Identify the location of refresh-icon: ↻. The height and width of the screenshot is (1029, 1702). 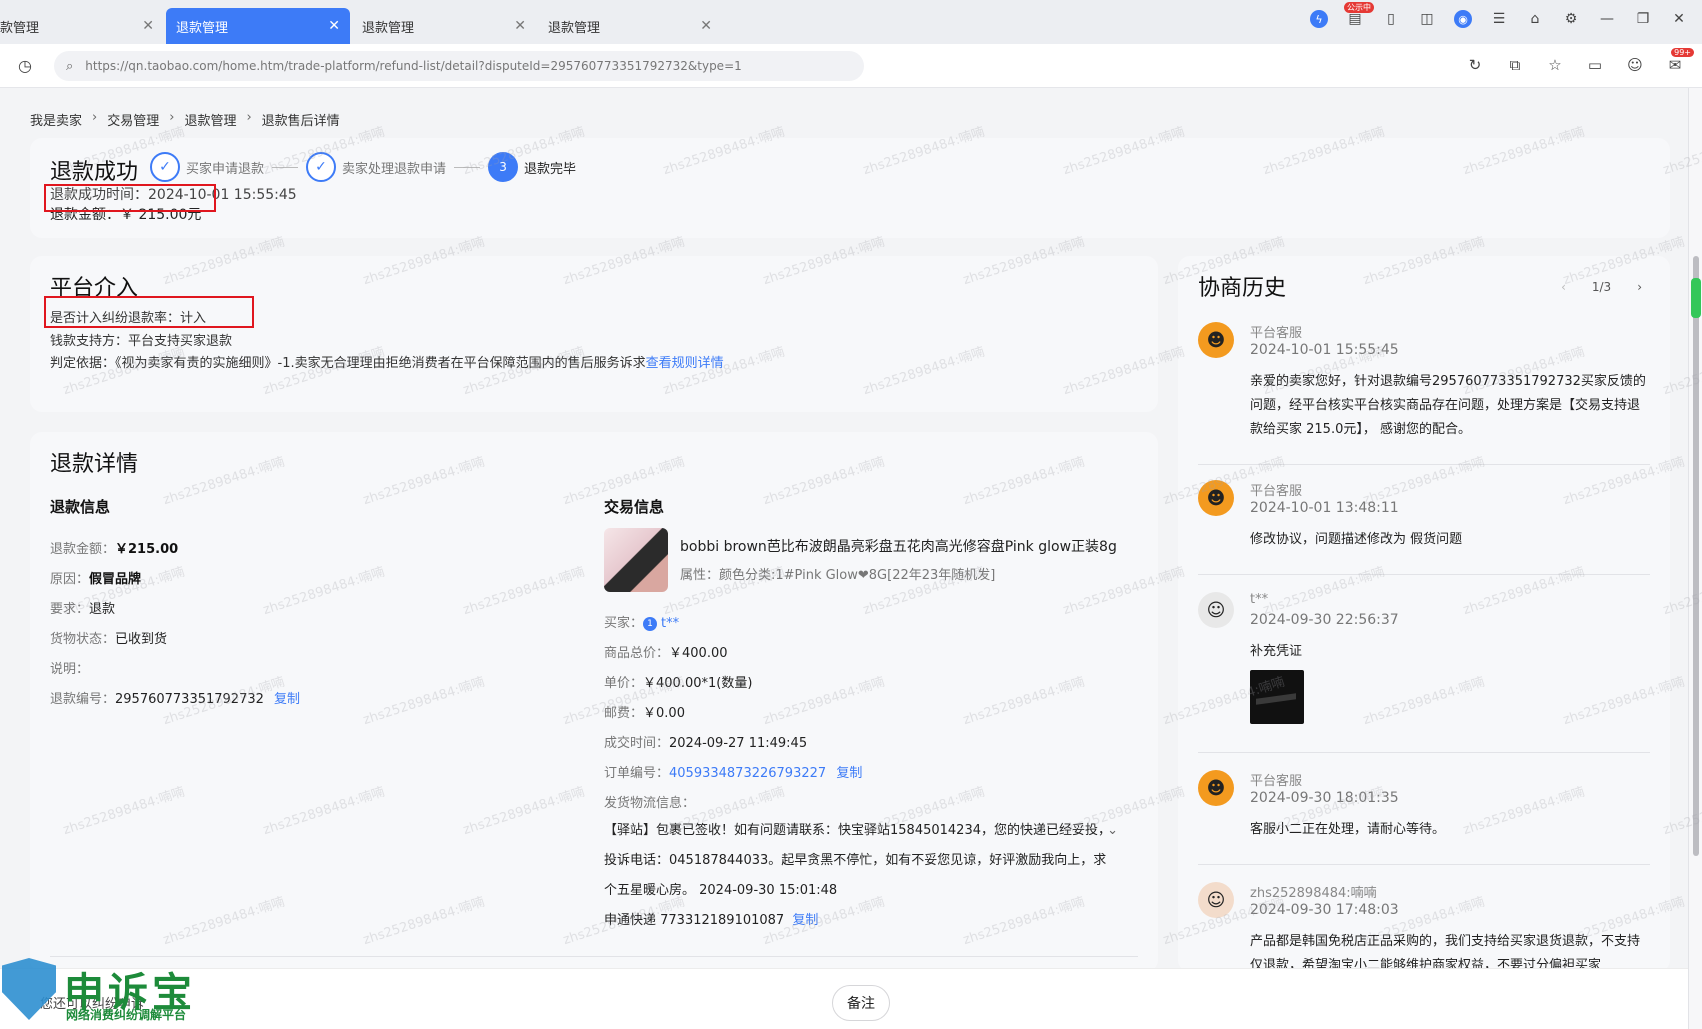
(1475, 65).